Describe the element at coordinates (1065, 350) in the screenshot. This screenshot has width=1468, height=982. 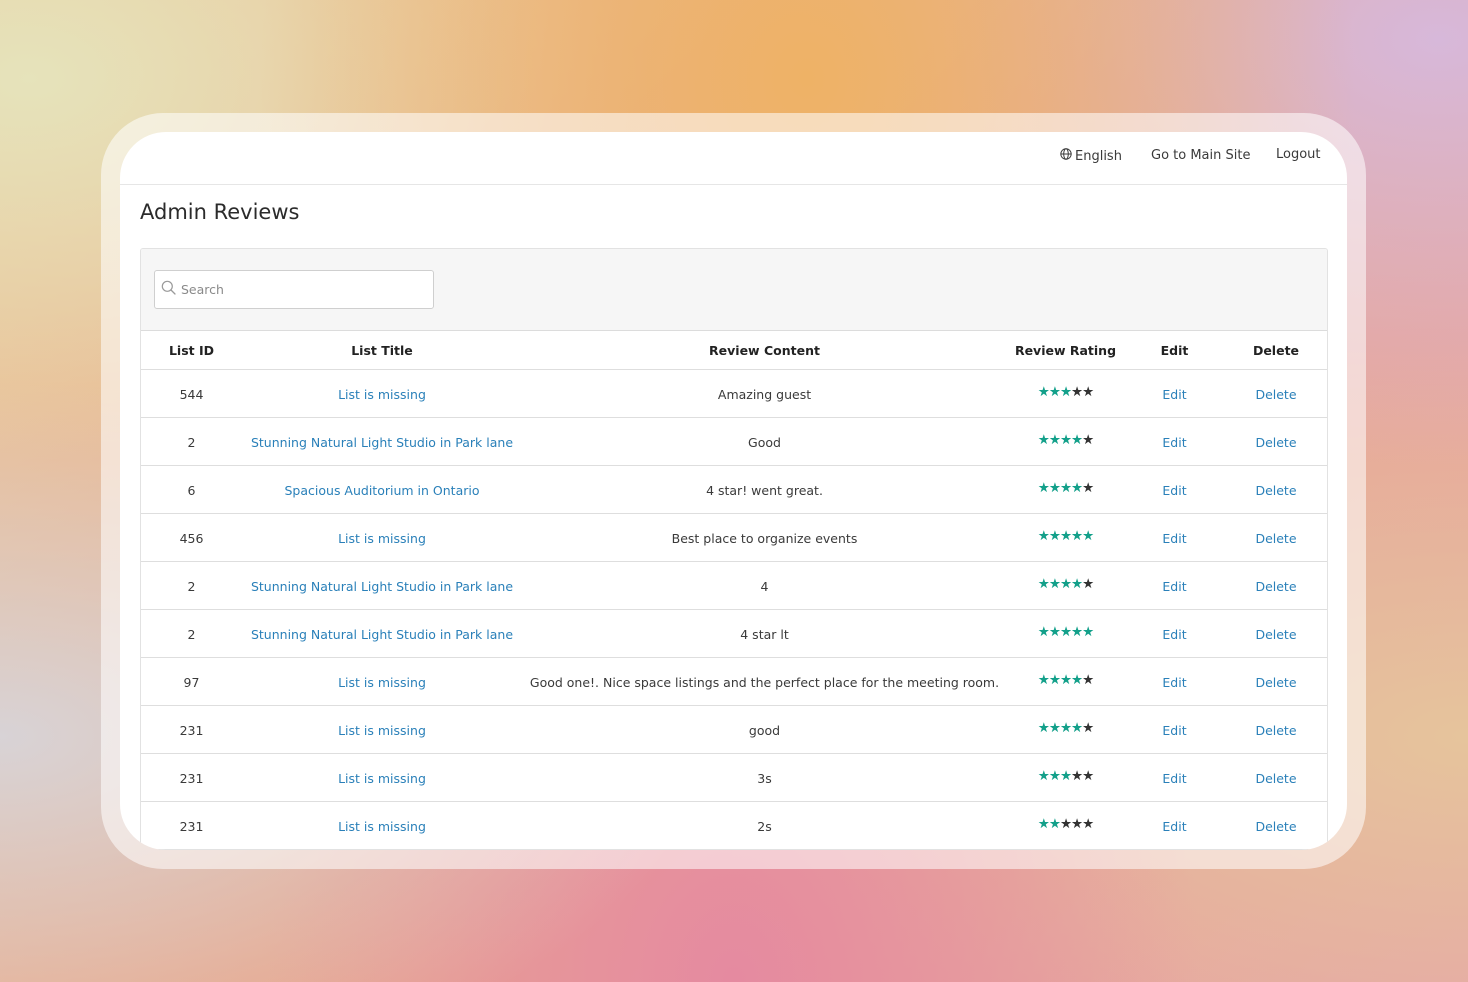
I see `column-header-review-rating: Review Rating` at that location.